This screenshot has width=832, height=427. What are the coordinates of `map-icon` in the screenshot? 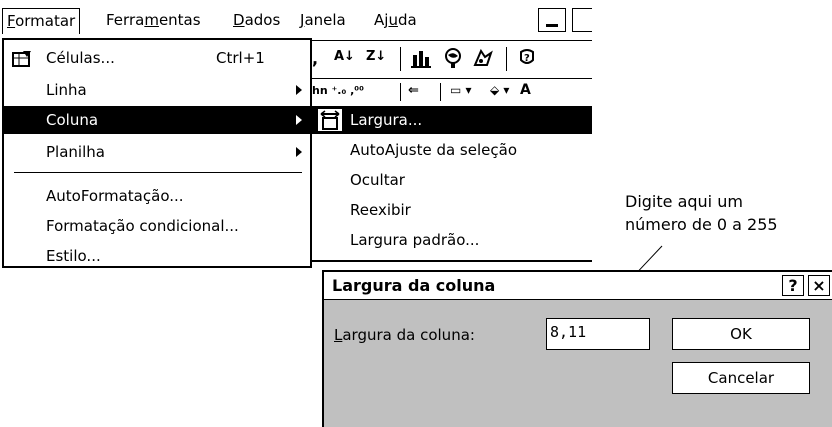 It's located at (453, 60).